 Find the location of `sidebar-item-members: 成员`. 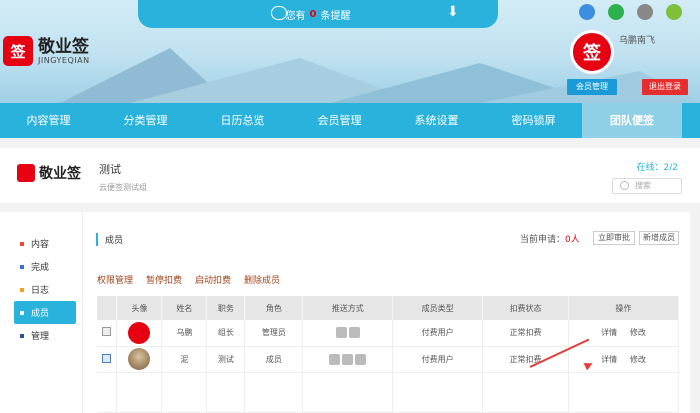

sidebar-item-members: 成员 is located at coordinates (45, 312).